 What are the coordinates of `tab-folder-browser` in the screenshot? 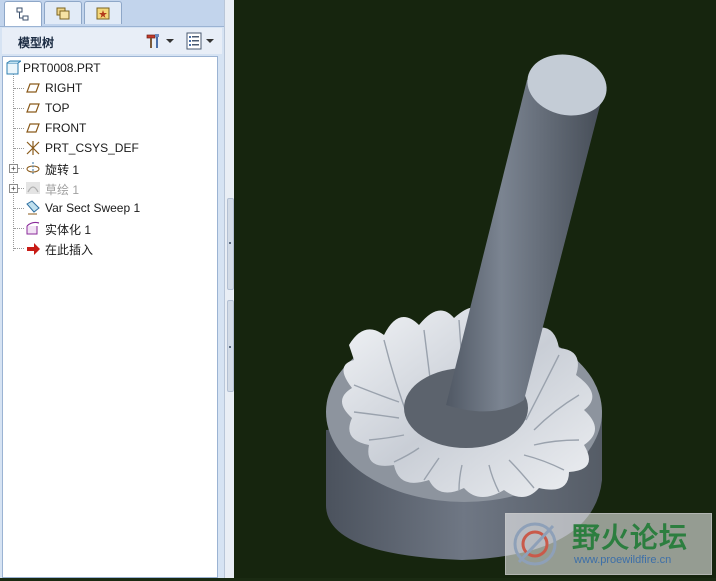 It's located at (63, 12).